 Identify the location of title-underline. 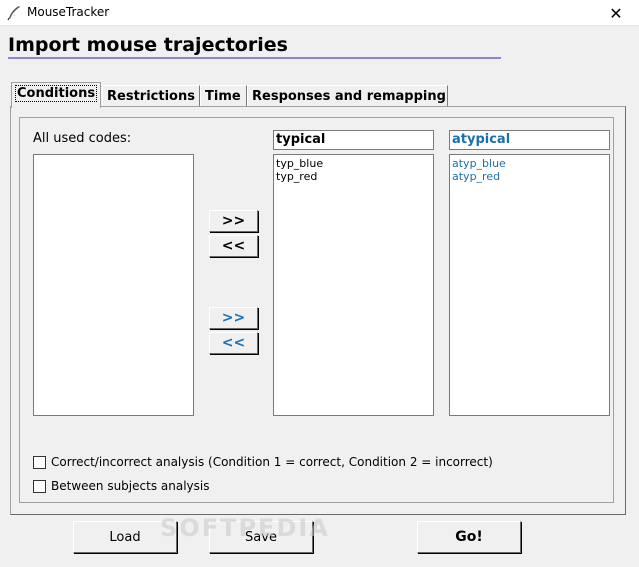
(254, 58).